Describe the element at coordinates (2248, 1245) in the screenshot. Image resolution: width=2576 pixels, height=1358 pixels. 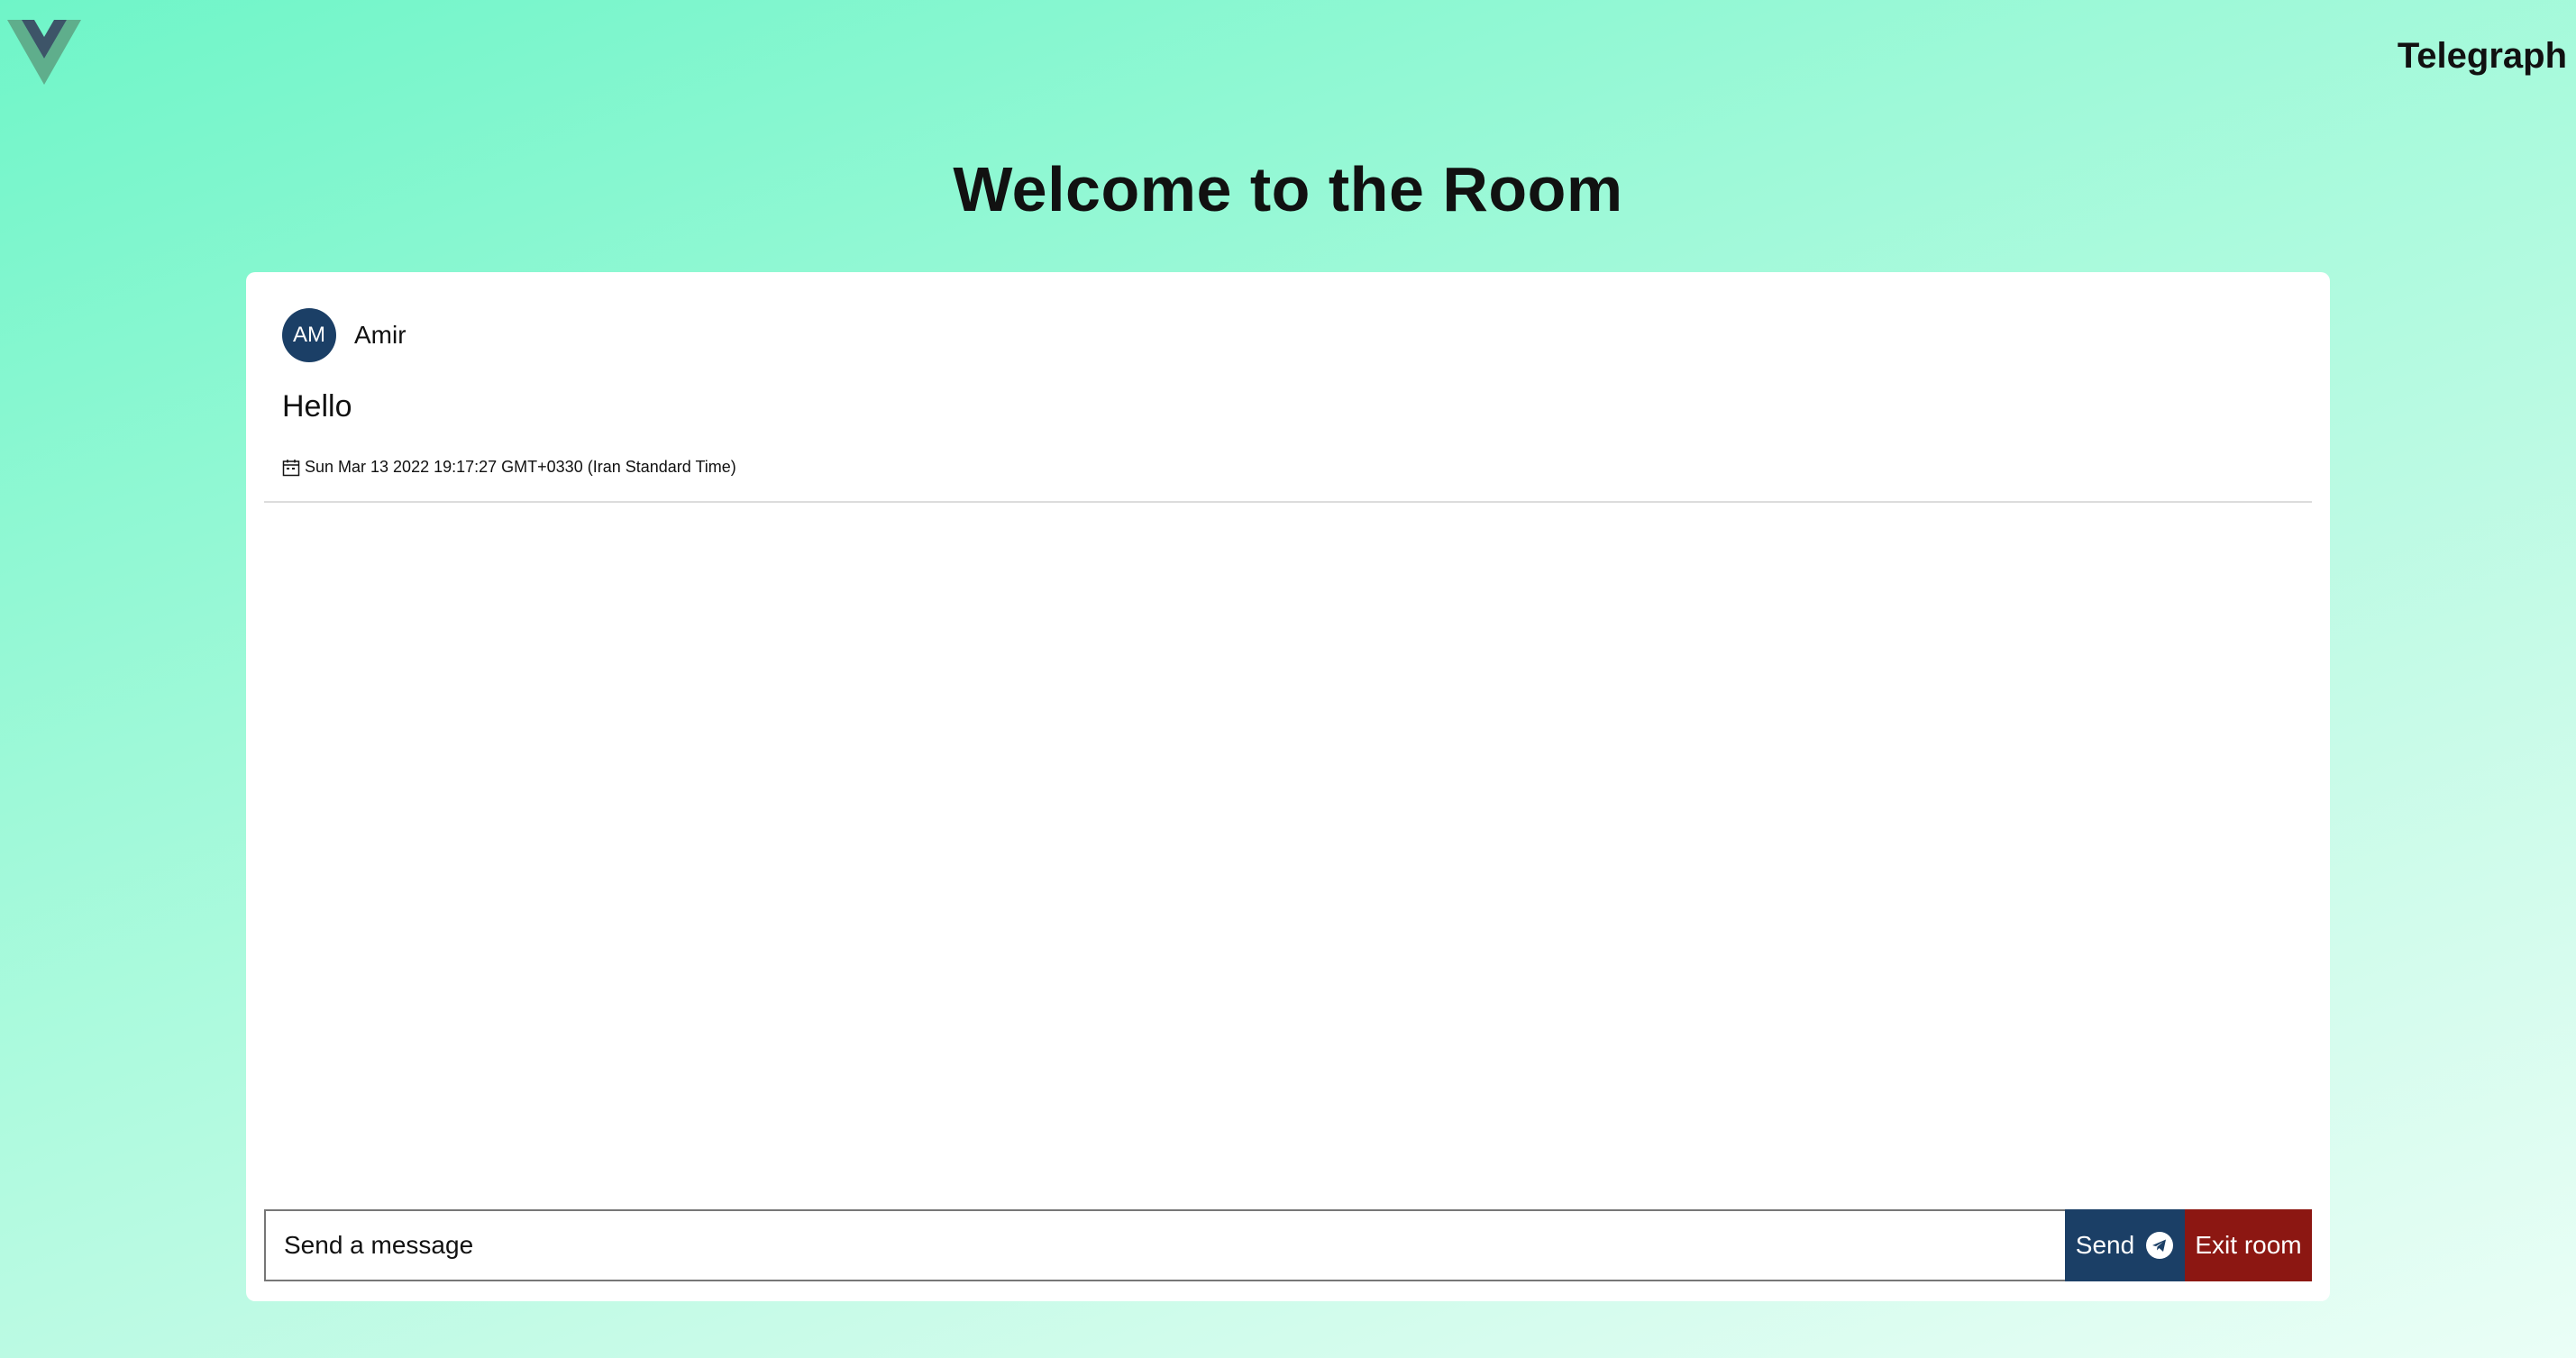
I see `exit-room-button: Exit room` at that location.